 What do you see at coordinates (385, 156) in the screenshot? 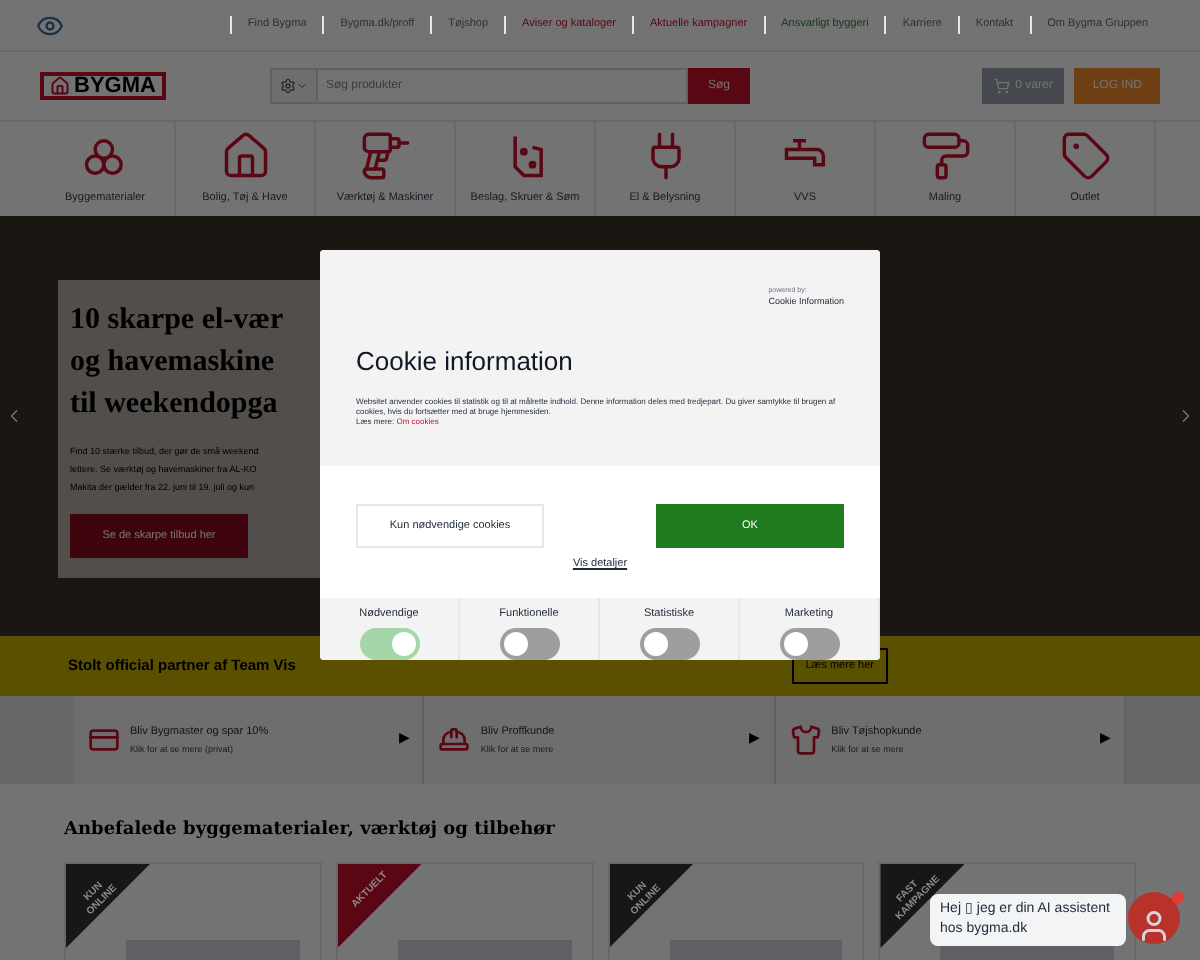
I see `drill-icon` at bounding box center [385, 156].